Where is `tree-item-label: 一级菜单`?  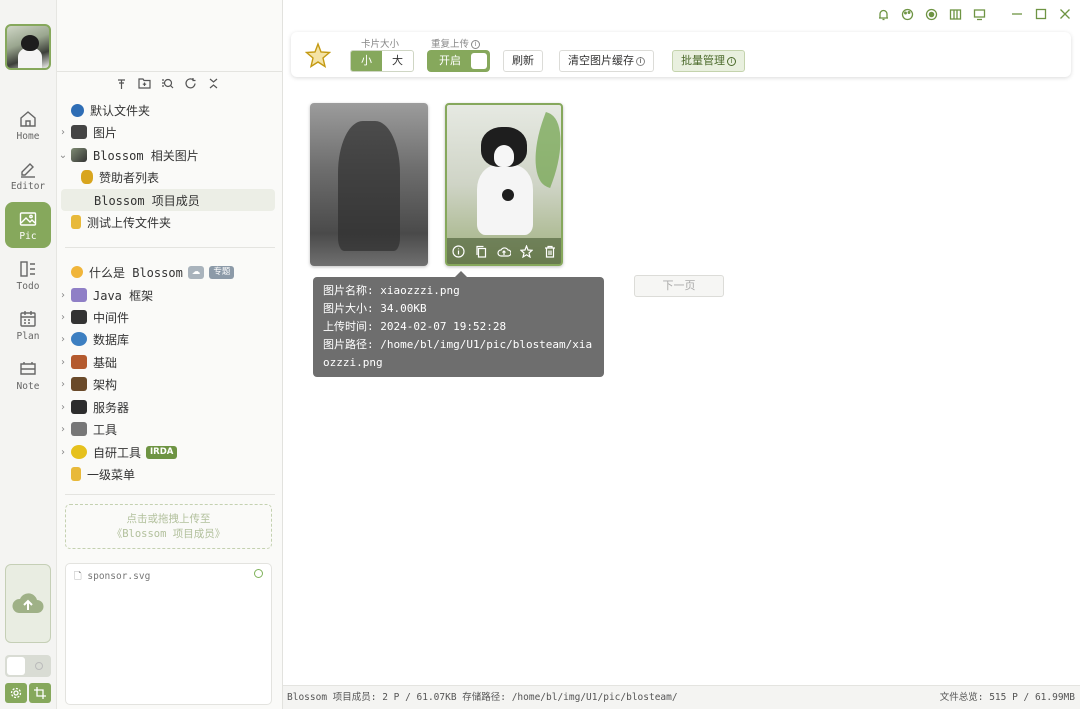 tree-item-label: 一级菜单 is located at coordinates (111, 474).